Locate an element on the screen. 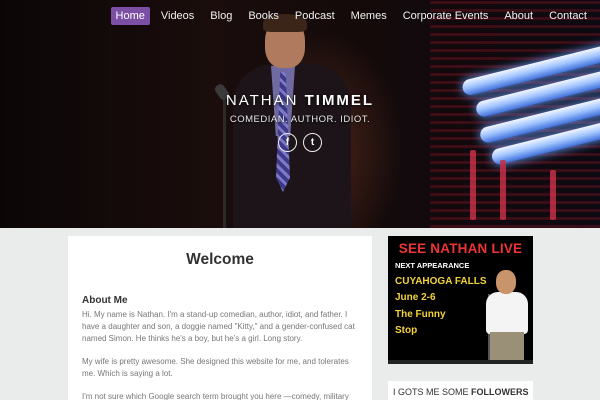 This screenshot has width=600, height=400. nav-item-home: Home is located at coordinates (130, 16).